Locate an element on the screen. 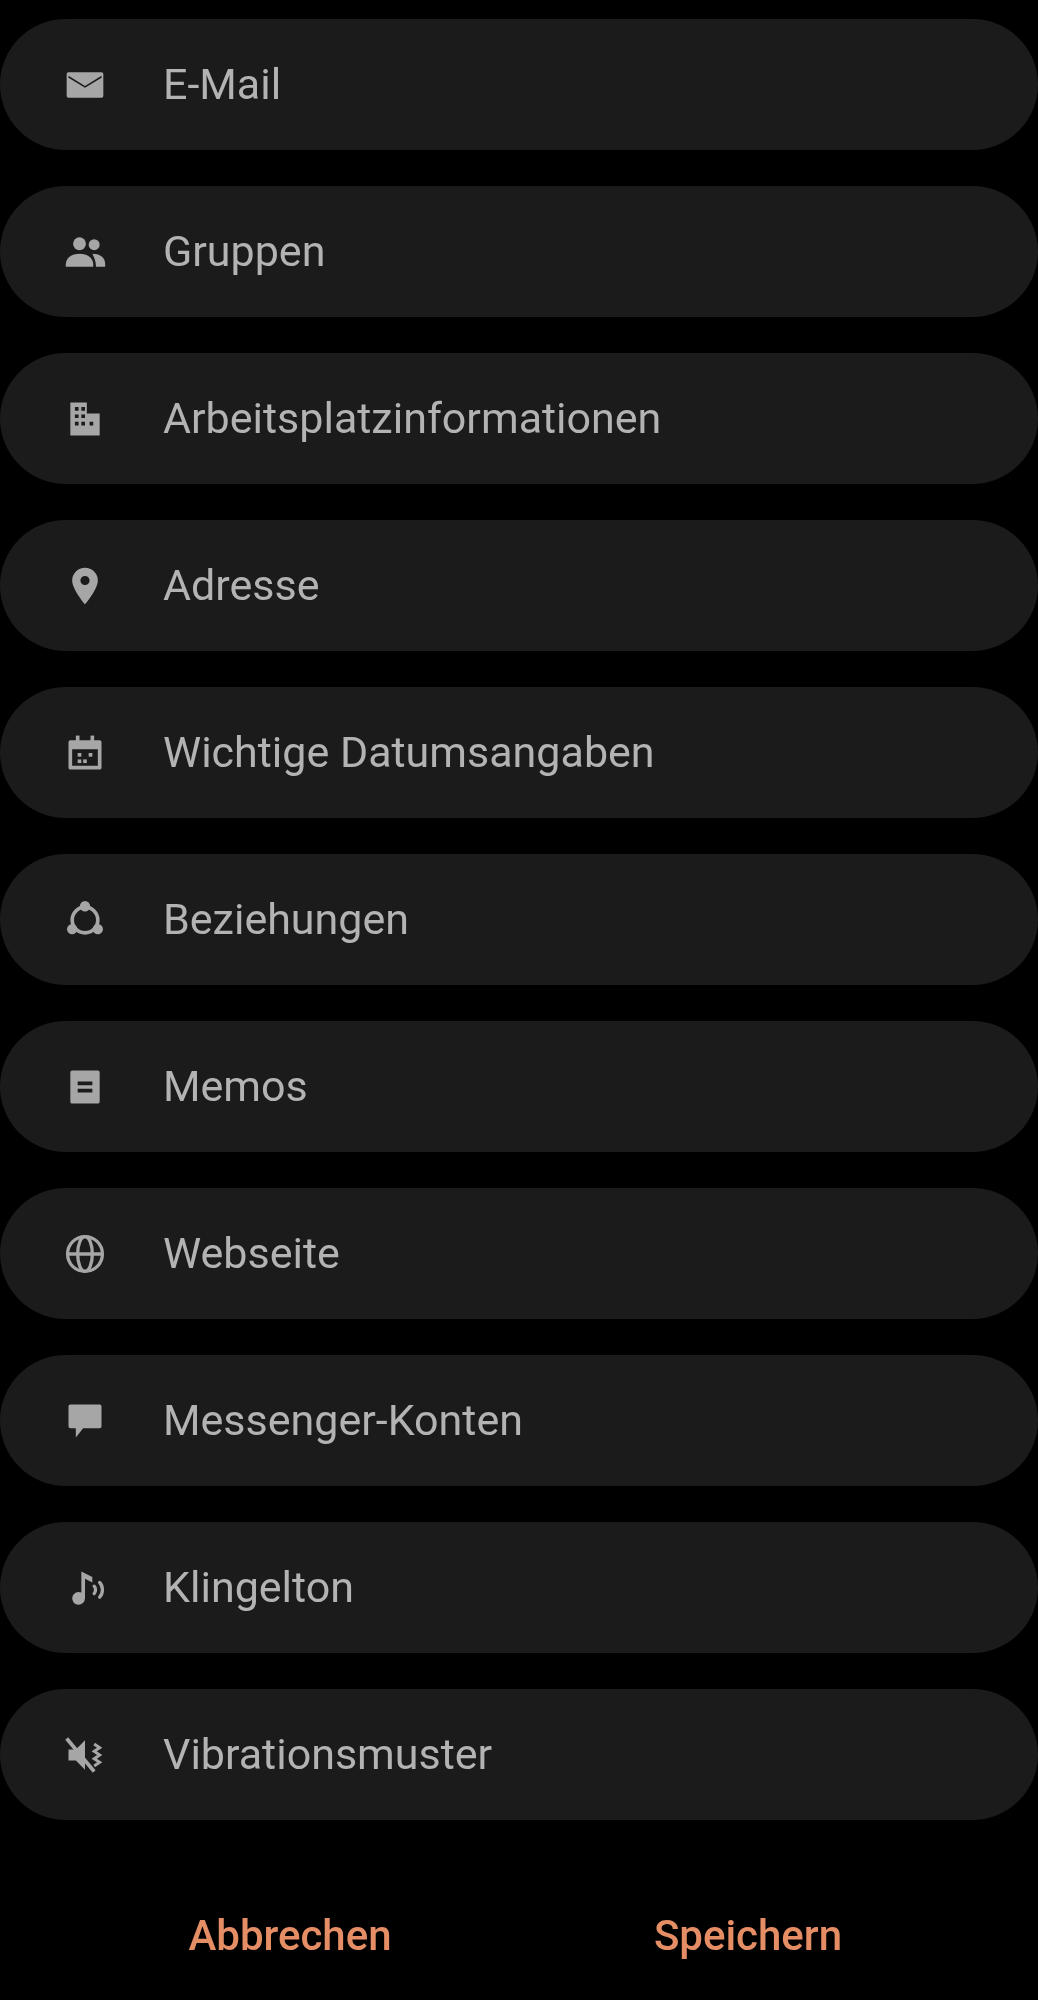 The width and height of the screenshot is (1038, 2000). field-row: Adresse is located at coordinates (519, 585).